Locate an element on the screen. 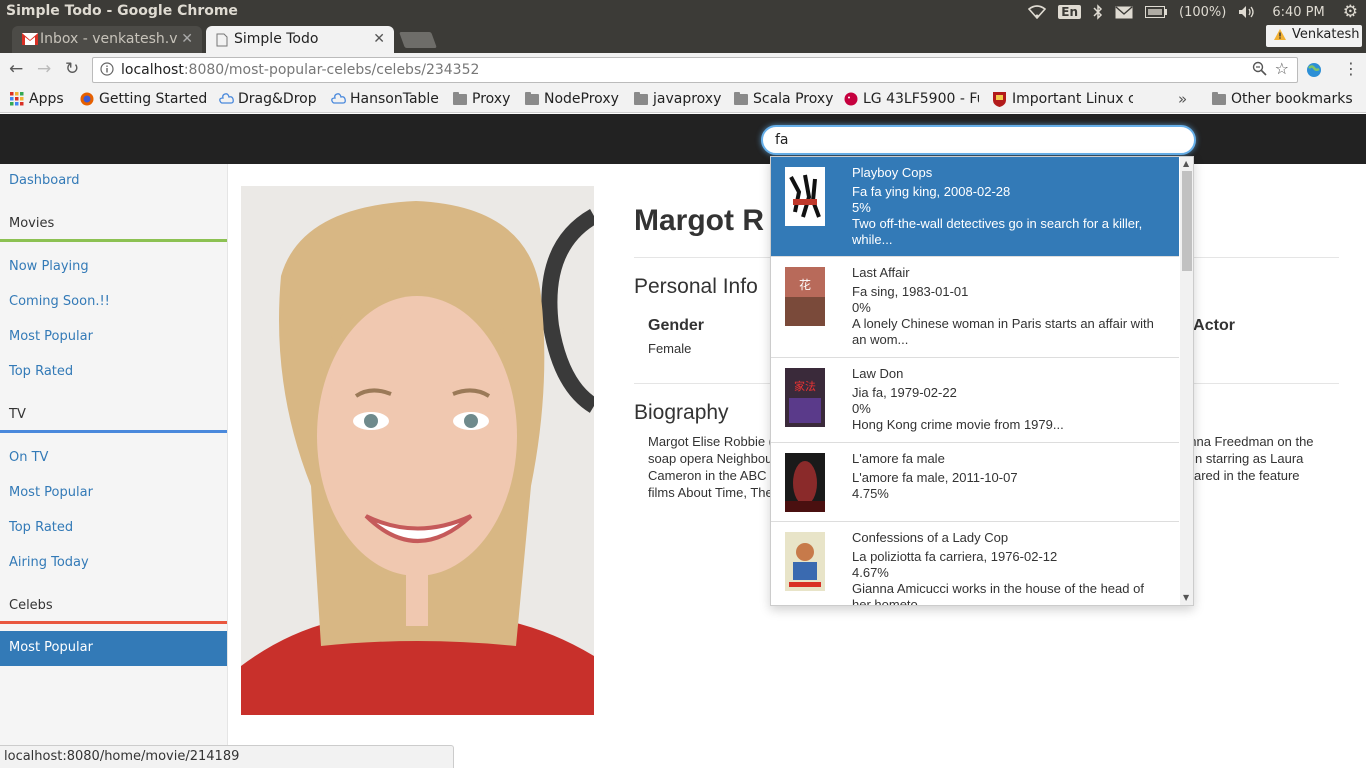 The image size is (1366, 768). bookmark-other: Other bookmarks is located at coordinates (1282, 99).